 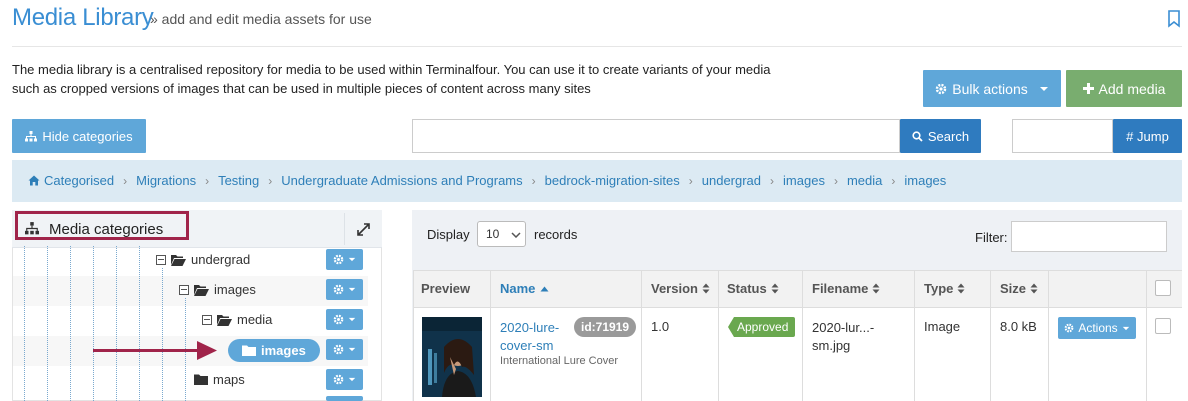 What do you see at coordinates (597, 46) in the screenshot?
I see `header-divider` at bounding box center [597, 46].